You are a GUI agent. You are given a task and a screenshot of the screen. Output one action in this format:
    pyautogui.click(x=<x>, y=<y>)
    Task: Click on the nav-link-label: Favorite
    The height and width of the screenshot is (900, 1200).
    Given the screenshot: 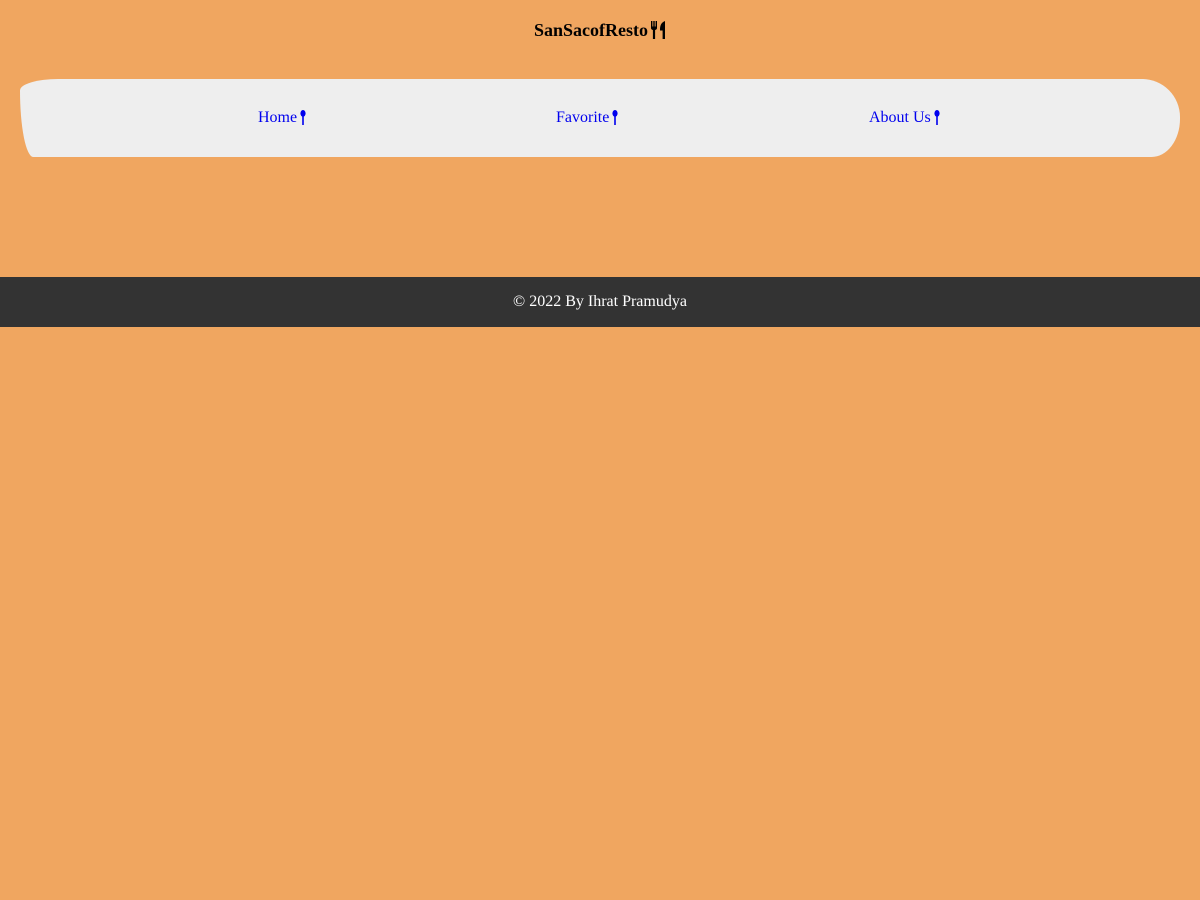 What is the action you would take?
    pyautogui.click(x=583, y=117)
    